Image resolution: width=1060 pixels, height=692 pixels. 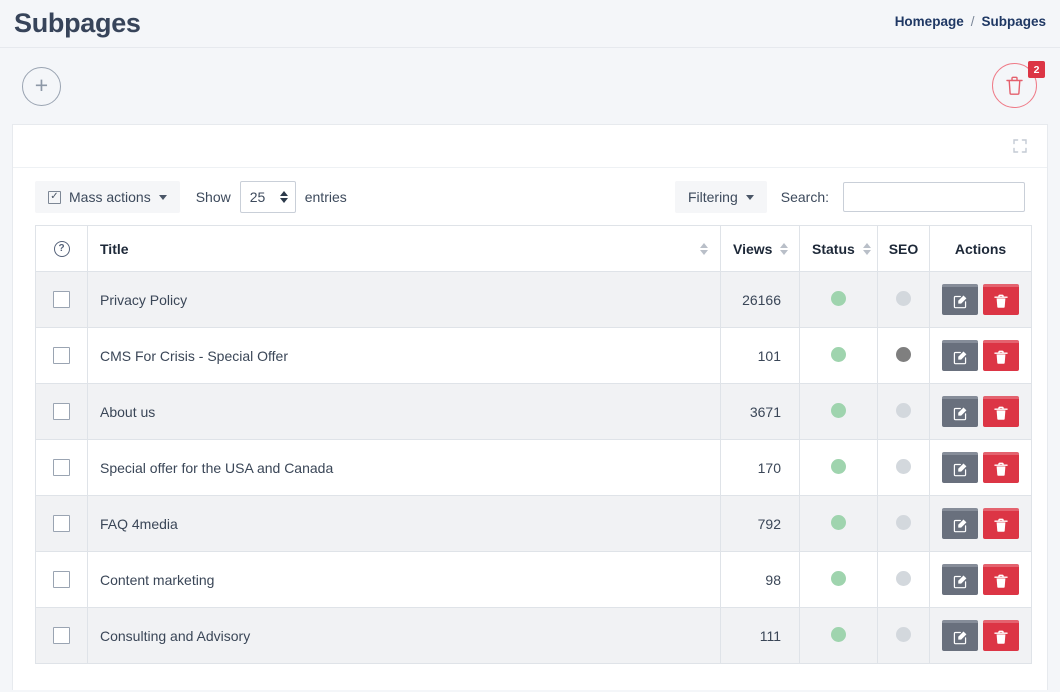 I want to click on column-header-actions: Actions, so click(x=980, y=248).